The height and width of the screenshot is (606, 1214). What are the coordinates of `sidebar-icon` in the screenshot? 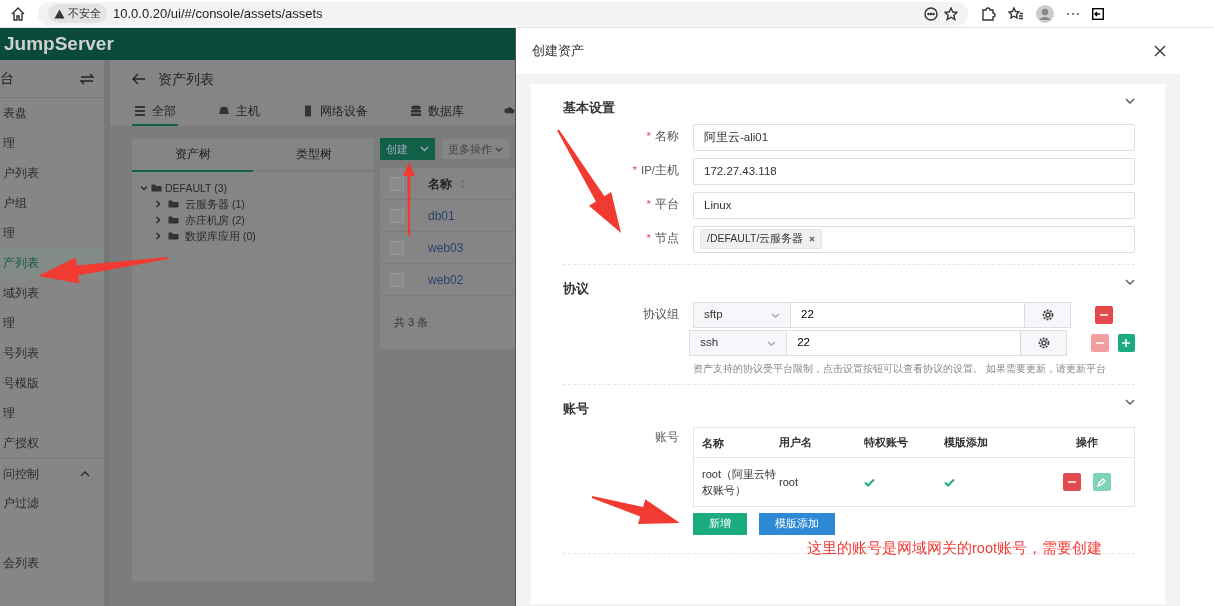 It's located at (1098, 13).